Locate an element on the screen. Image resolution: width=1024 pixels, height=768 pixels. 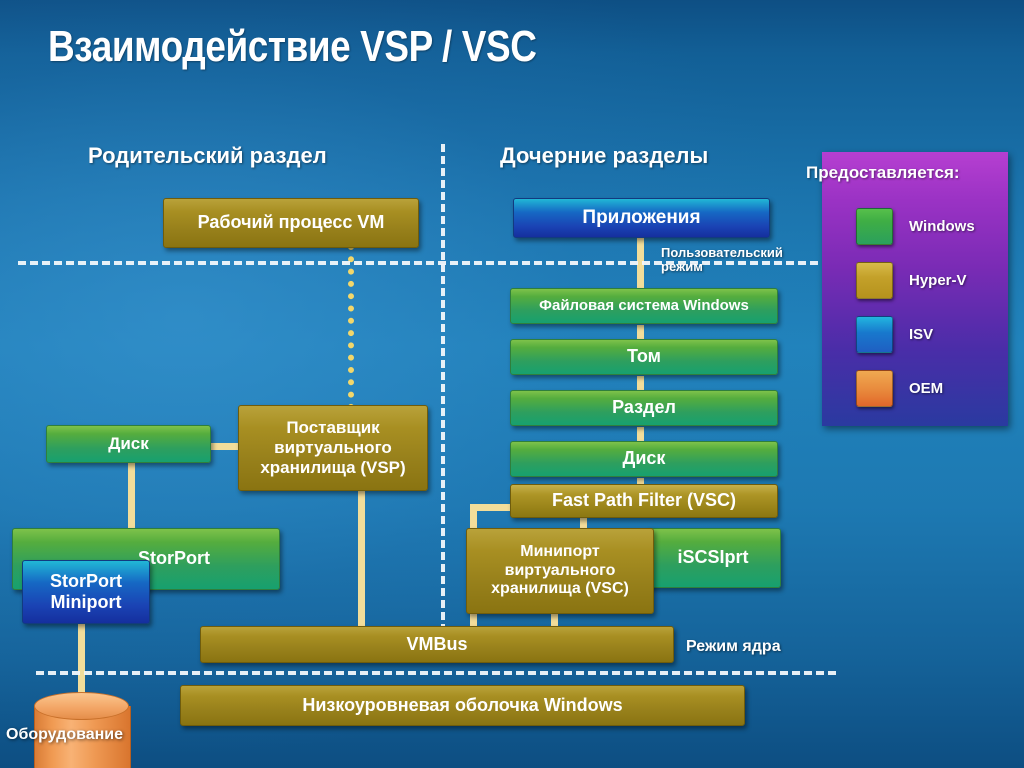
legend-title: Предоставляется: is located at coordinates (883, 172).